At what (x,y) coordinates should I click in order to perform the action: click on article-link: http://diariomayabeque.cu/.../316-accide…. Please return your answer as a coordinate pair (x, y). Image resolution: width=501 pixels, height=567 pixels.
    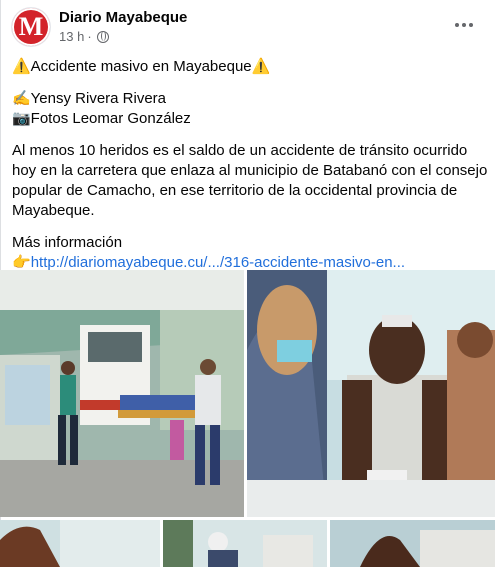
    Looking at the image, I should click on (218, 262).